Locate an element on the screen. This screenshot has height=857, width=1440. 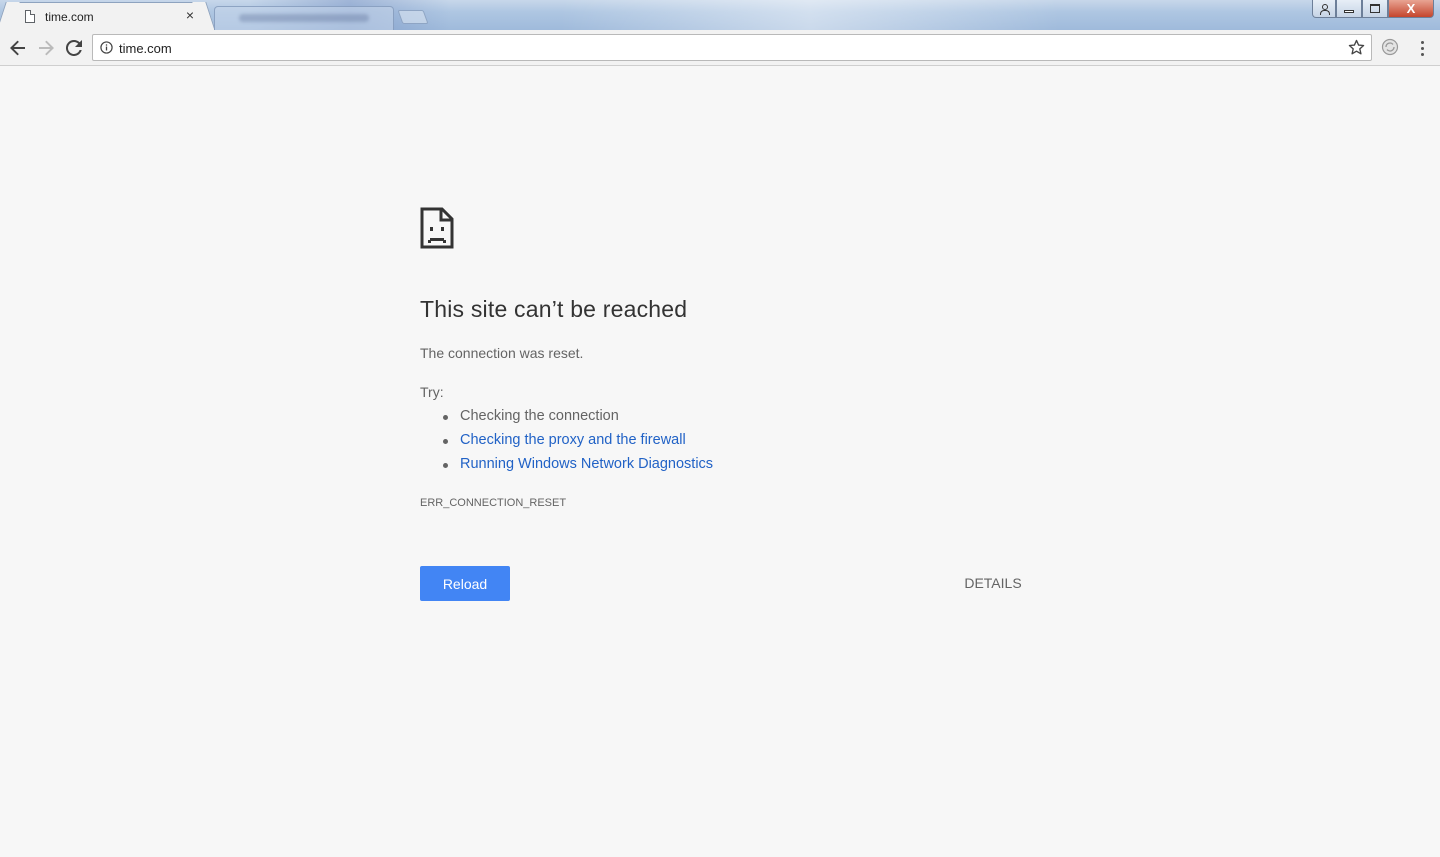
address-bar: time.com is located at coordinates (732, 47).